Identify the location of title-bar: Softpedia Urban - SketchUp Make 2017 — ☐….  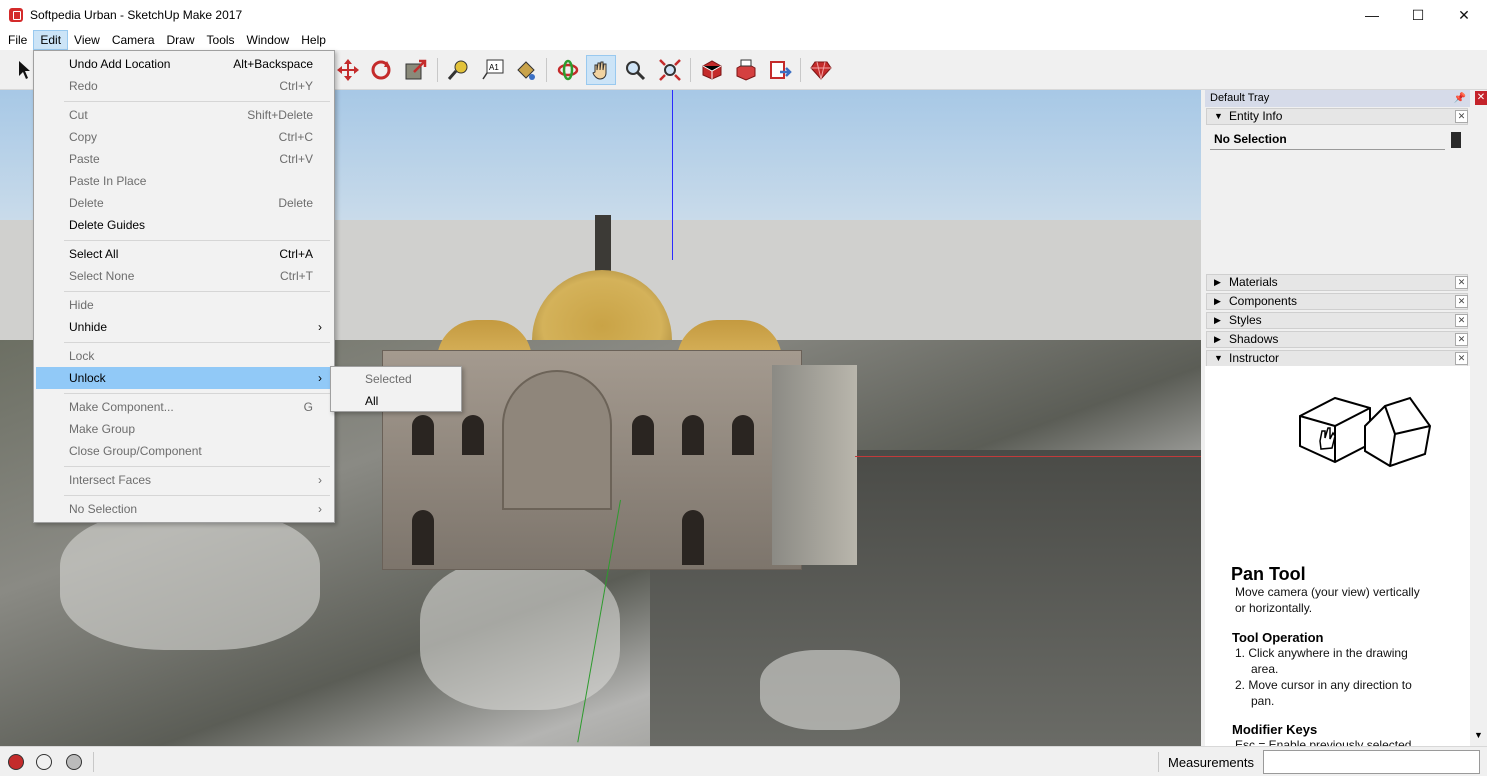
(743, 15).